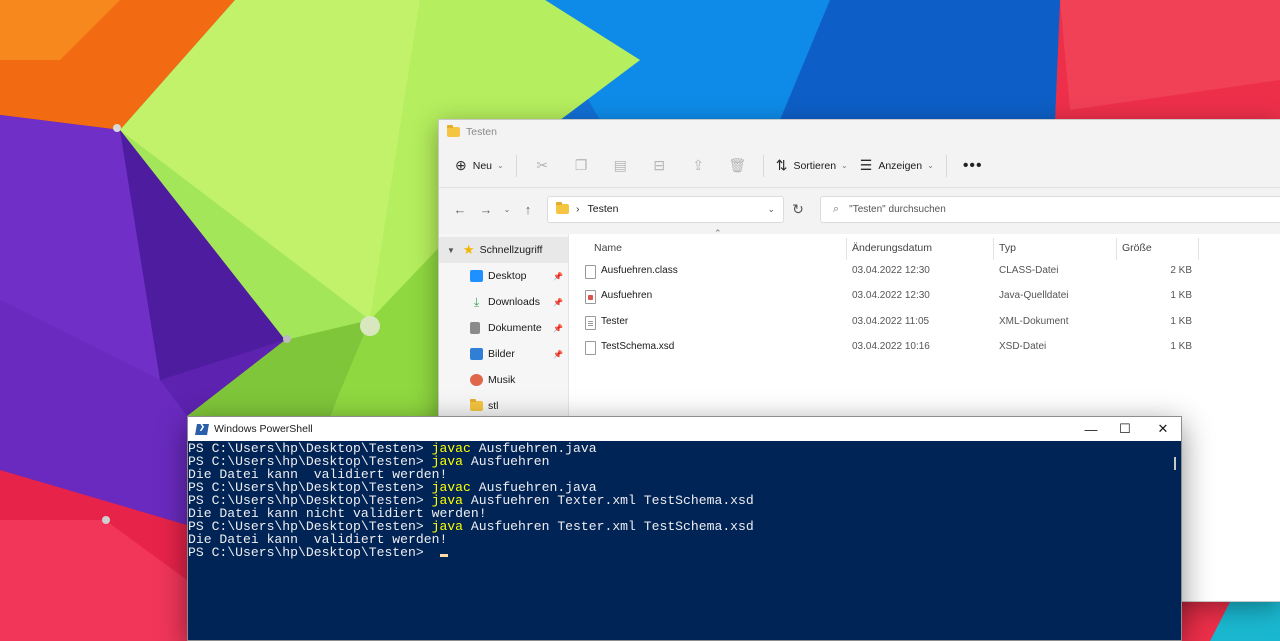  I want to click on share-icon: ⇪, so click(698, 166).